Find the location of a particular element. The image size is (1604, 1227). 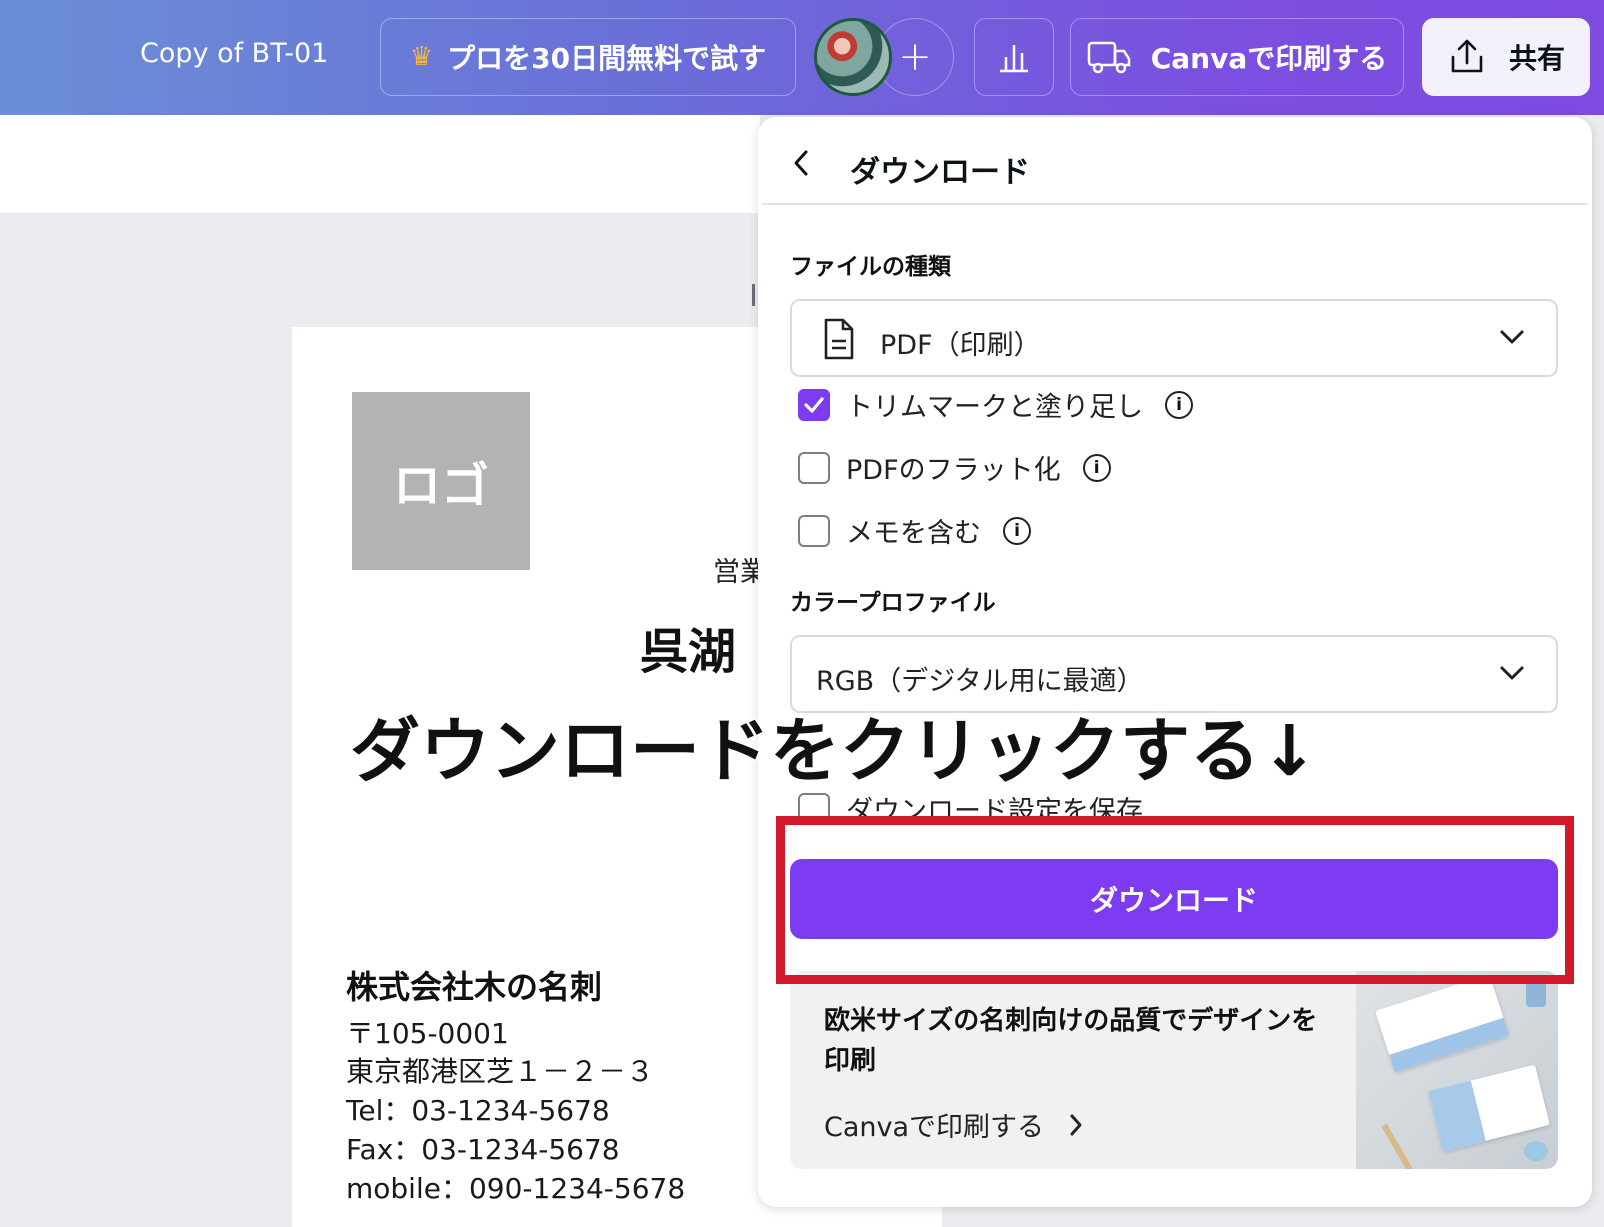

panel-title: ダウンロード is located at coordinates (940, 172).